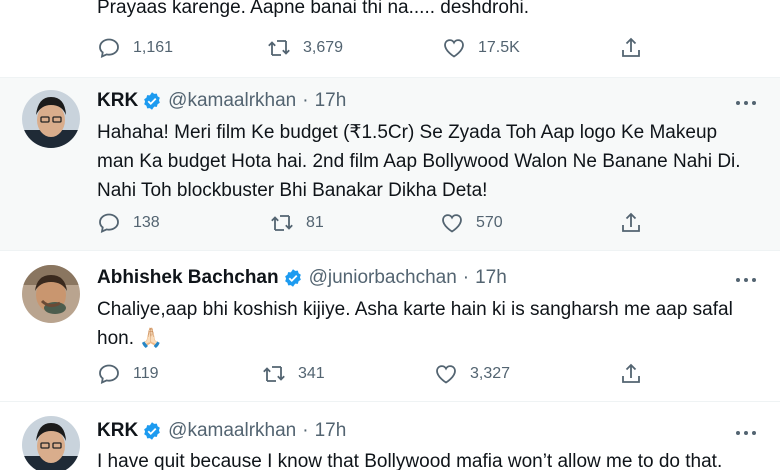 This screenshot has height=470, width=780. I want to click on retweet-count: 81, so click(315, 222).